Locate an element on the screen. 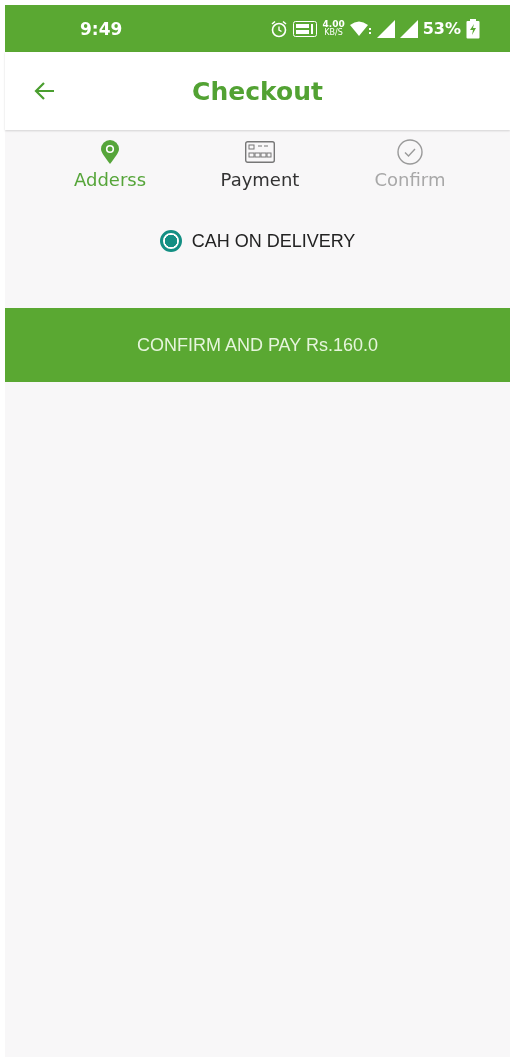  radio-button is located at coordinates (170, 241).